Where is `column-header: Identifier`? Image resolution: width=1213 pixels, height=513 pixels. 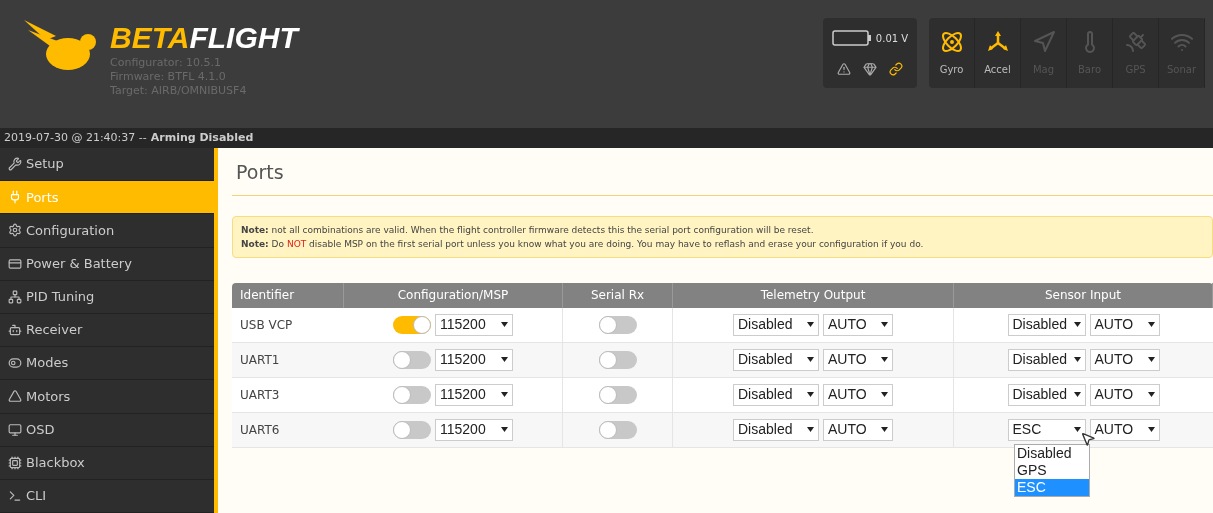 column-header: Identifier is located at coordinates (288, 295).